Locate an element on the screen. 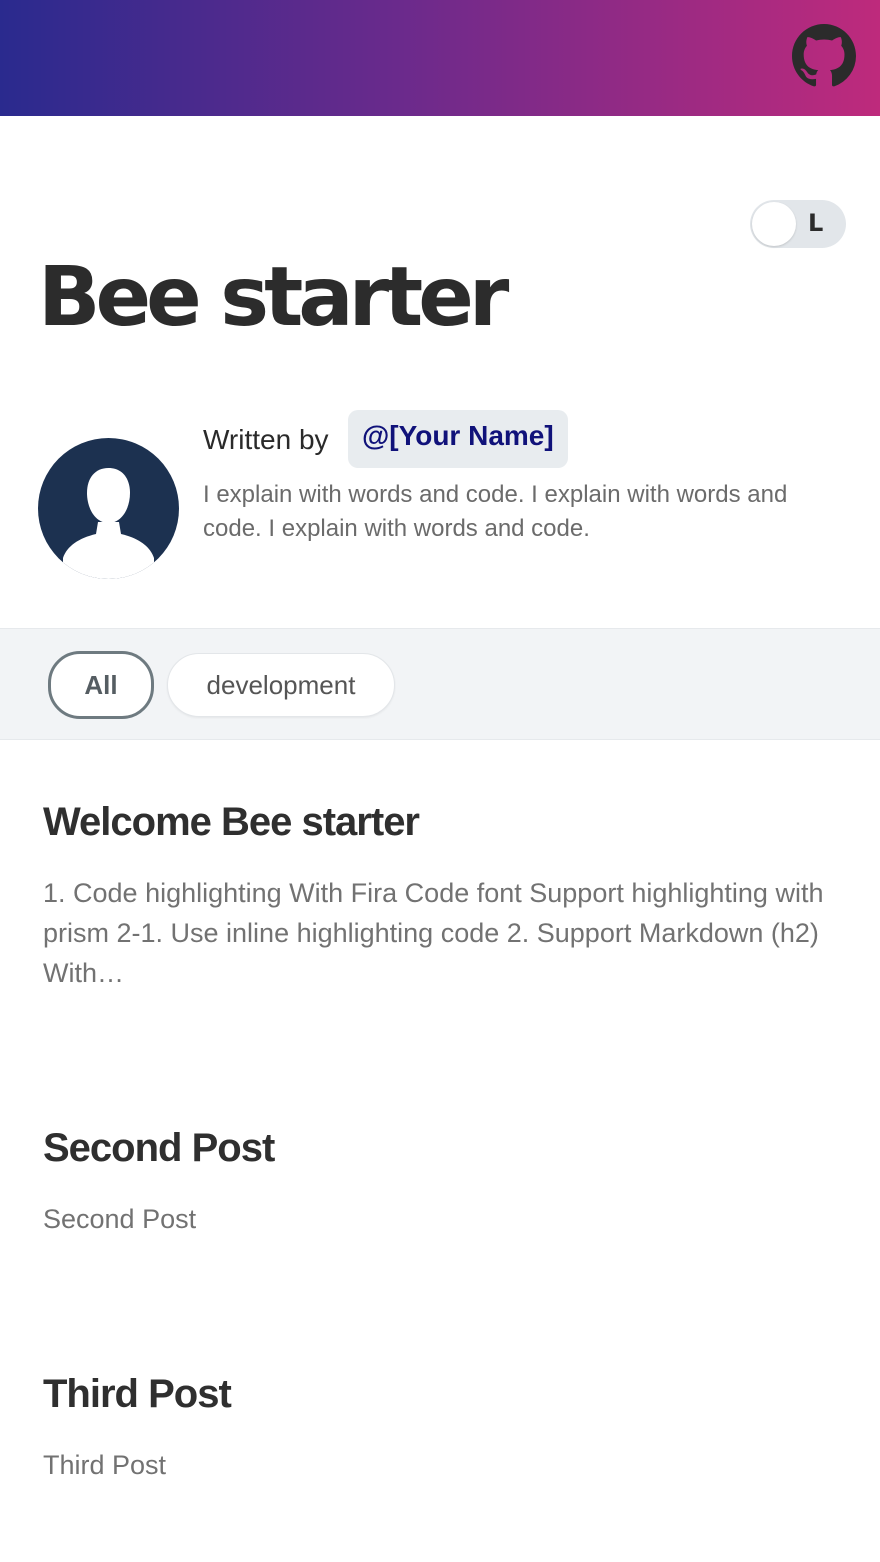 The image size is (880, 1562). written-by-label: Written by is located at coordinates (266, 439).